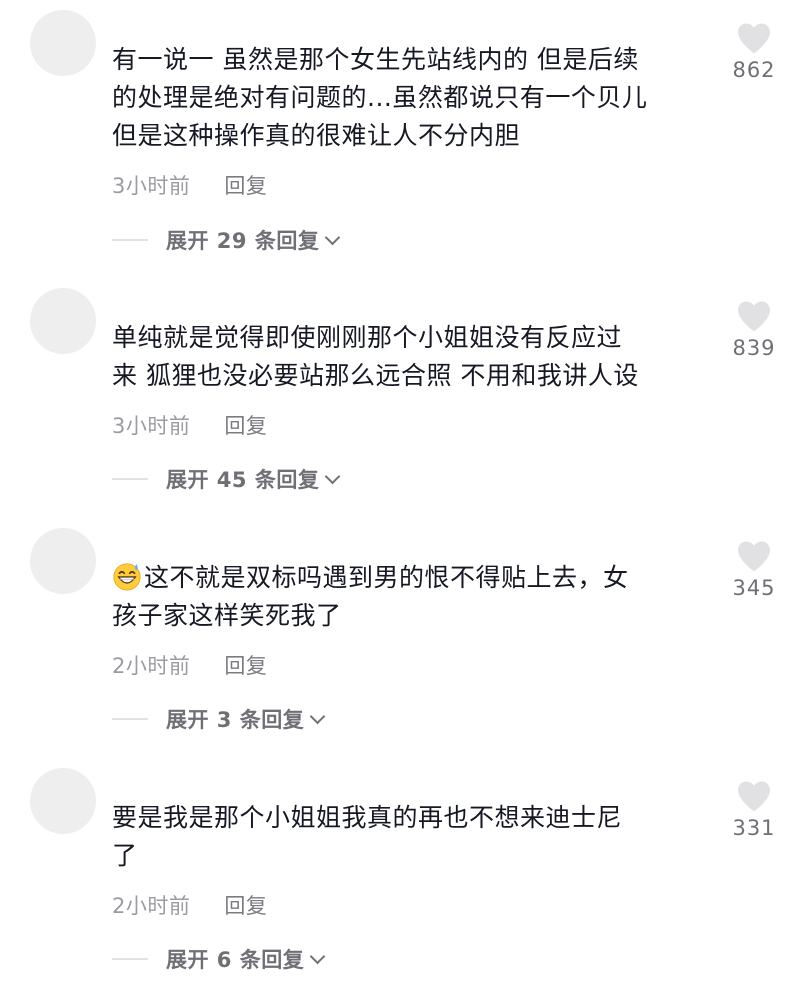 This screenshot has height=1000, width=798. I want to click on grinning-sweat-emoji-icon, so click(127, 577).